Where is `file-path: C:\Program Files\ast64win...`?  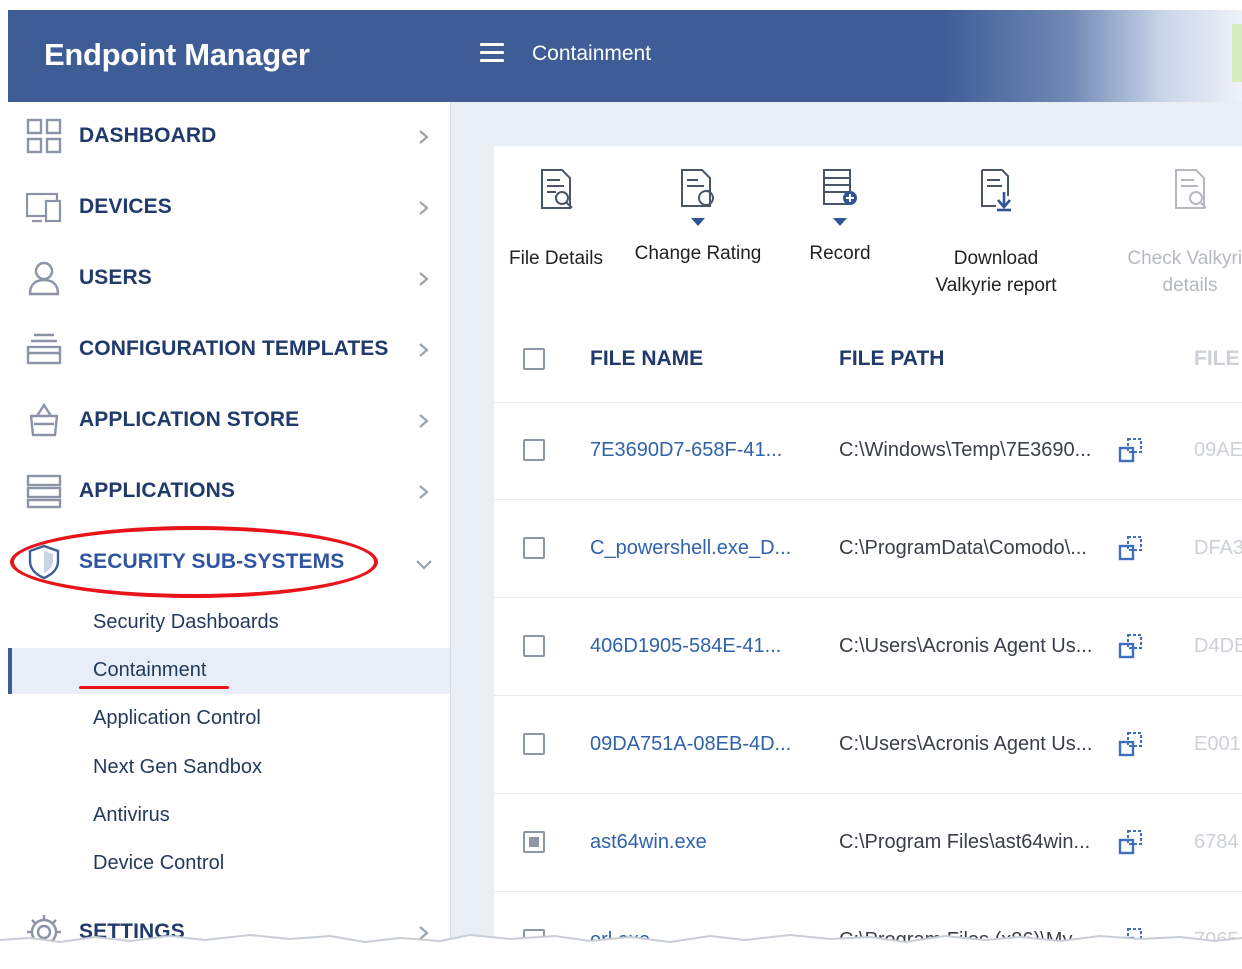 file-path: C:\Program Files\ast64win... is located at coordinates (965, 842).